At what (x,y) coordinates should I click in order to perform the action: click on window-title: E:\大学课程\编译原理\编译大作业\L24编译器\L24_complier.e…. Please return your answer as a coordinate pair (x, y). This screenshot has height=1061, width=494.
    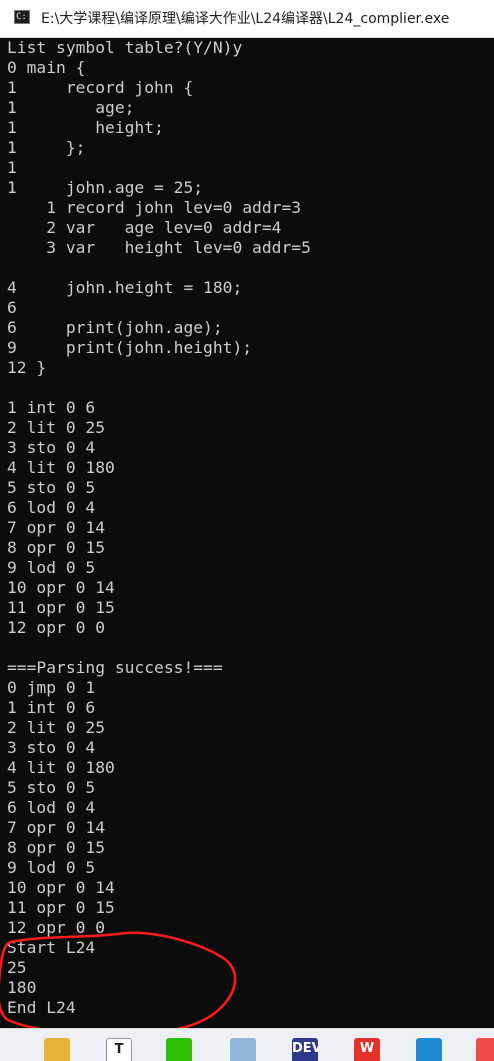
    Looking at the image, I should click on (245, 19).